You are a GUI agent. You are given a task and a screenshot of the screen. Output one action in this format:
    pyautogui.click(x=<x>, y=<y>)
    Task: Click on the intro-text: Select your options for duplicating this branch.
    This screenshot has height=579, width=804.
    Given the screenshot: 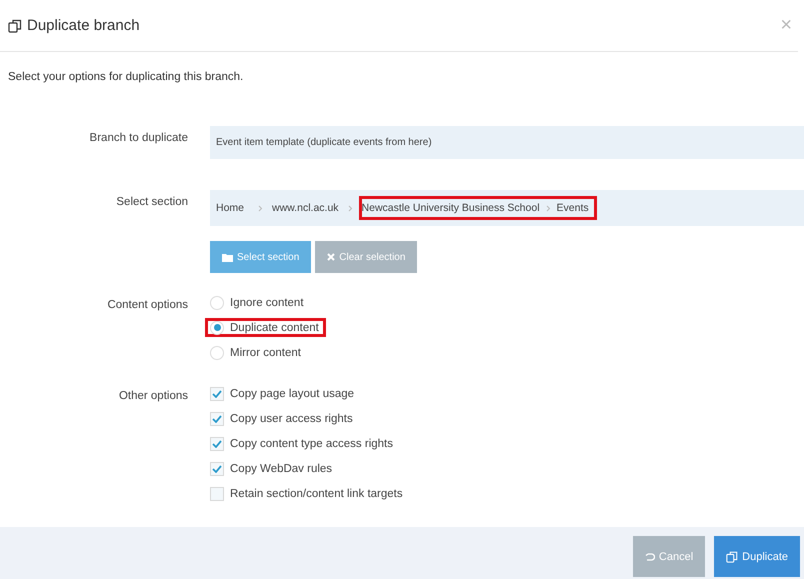 What is the action you would take?
    pyautogui.click(x=125, y=77)
    